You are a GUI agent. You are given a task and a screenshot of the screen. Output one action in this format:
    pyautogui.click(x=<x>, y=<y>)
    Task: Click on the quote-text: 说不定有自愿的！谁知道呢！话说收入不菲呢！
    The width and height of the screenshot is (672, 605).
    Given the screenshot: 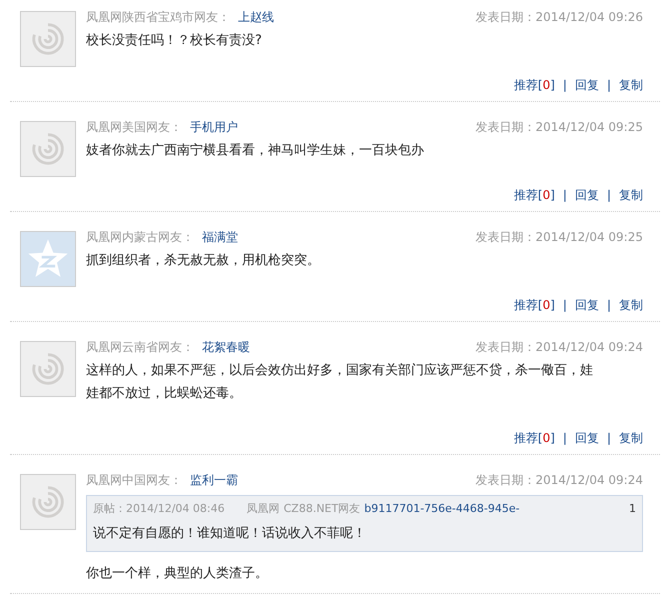 What is the action you would take?
    pyautogui.click(x=230, y=534)
    